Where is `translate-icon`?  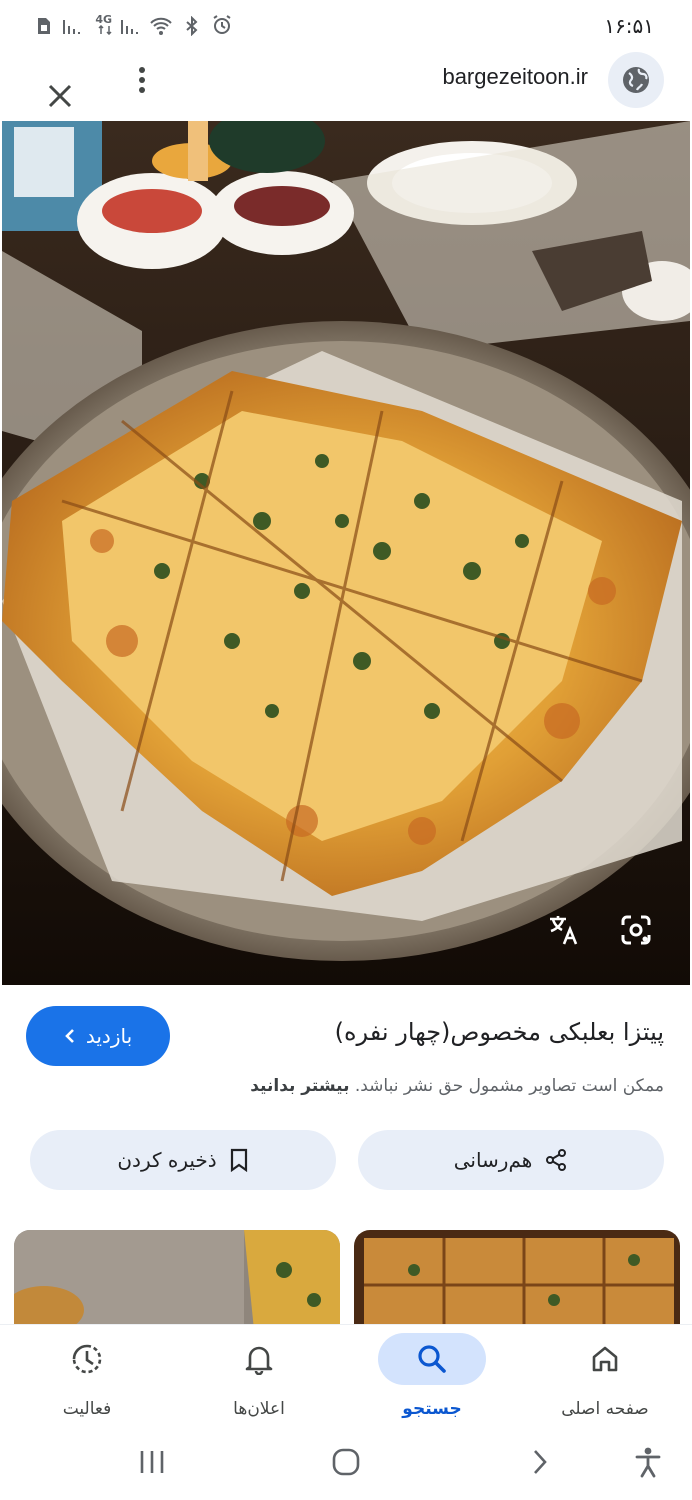
translate-icon is located at coordinates (564, 930).